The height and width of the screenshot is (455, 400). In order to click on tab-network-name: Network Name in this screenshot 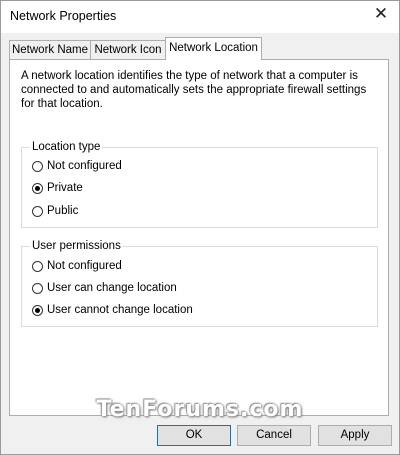, I will do `click(50, 49)`.